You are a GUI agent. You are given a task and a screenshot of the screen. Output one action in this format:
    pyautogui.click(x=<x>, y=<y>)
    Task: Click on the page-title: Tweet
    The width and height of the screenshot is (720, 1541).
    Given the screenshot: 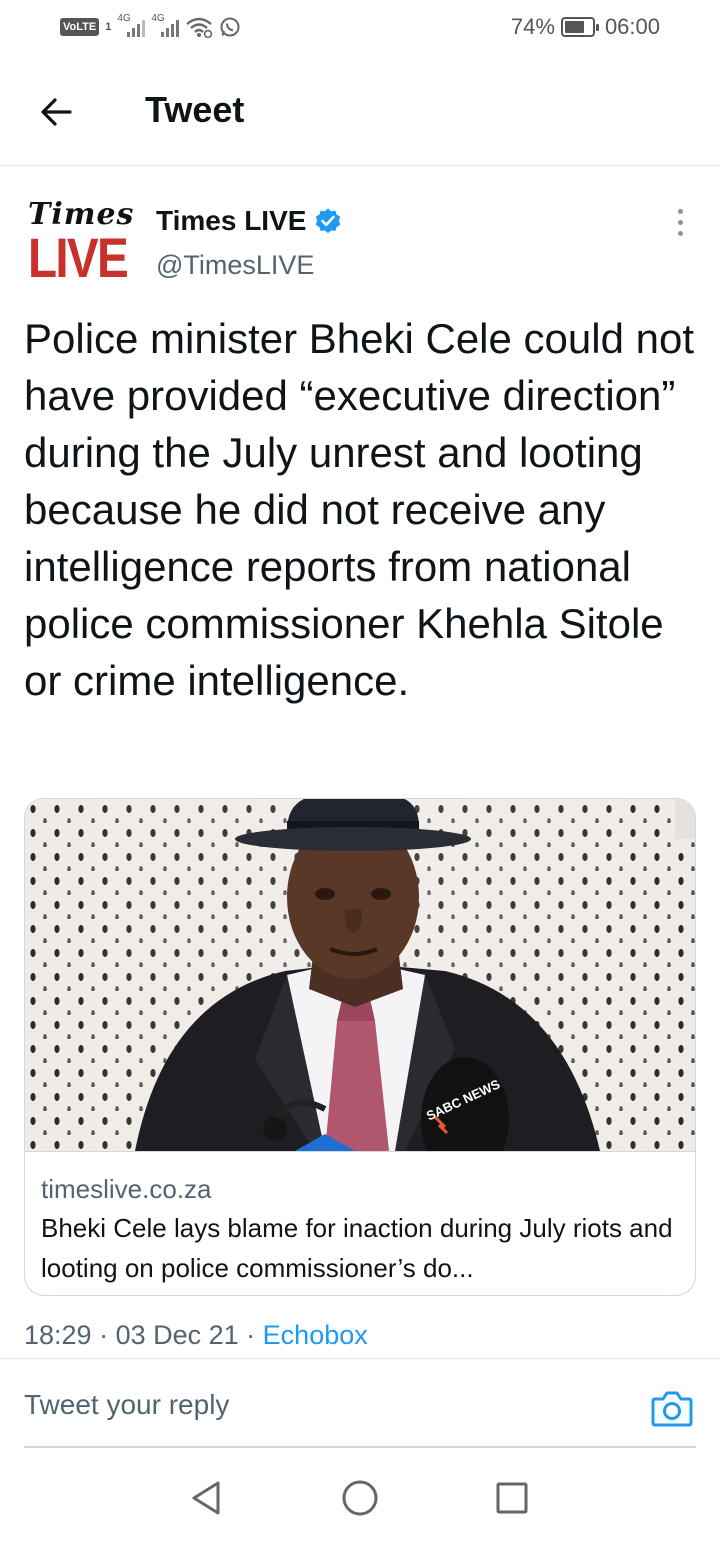 What is the action you would take?
    pyautogui.click(x=195, y=109)
    